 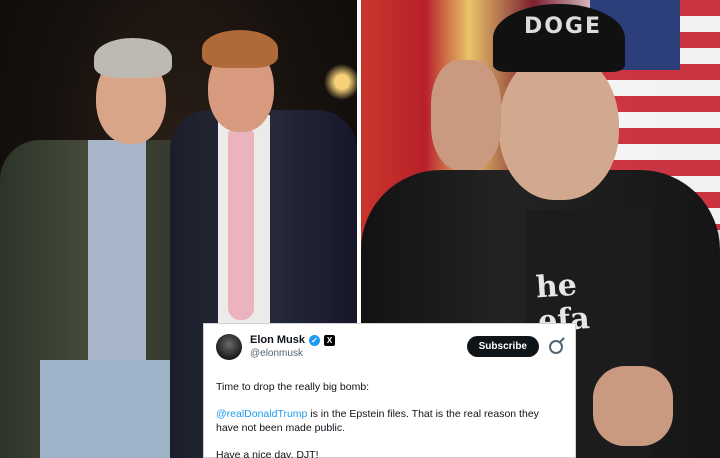 What do you see at coordinates (110, 409) in the screenshot?
I see `jeans` at bounding box center [110, 409].